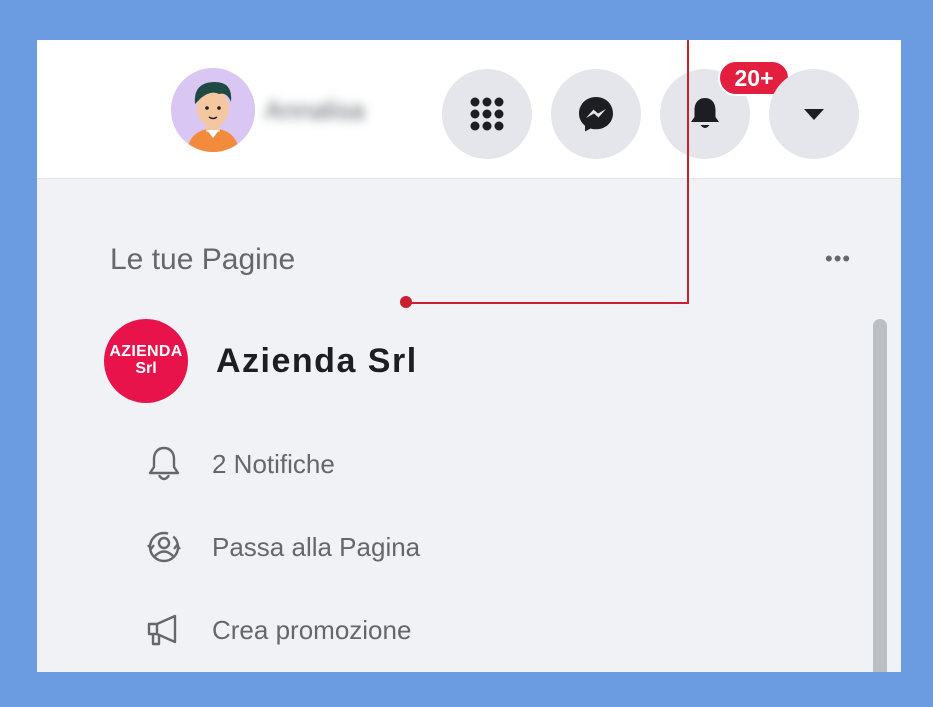 The height and width of the screenshot is (707, 933). I want to click on avatar-illustration-icon, so click(213, 110).